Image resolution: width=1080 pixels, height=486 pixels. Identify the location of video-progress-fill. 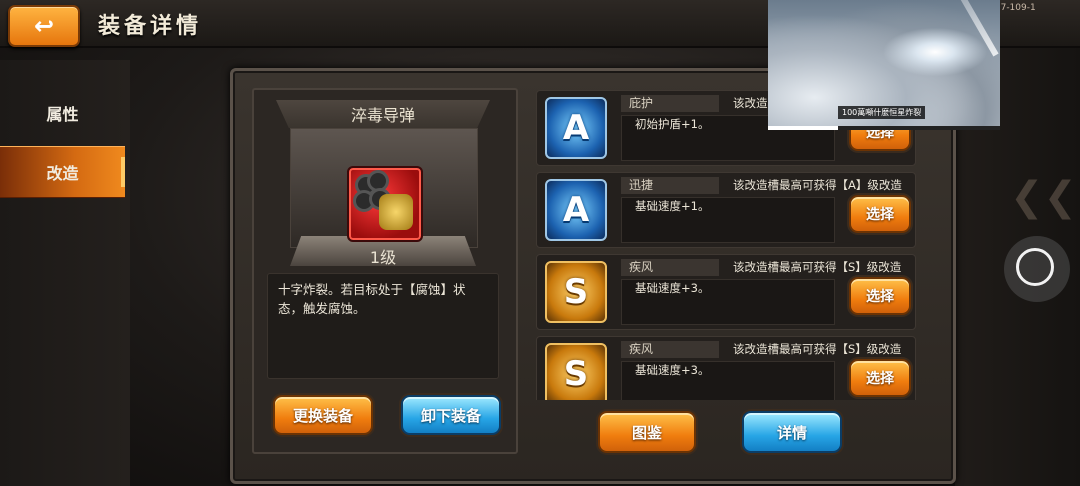
(803, 128).